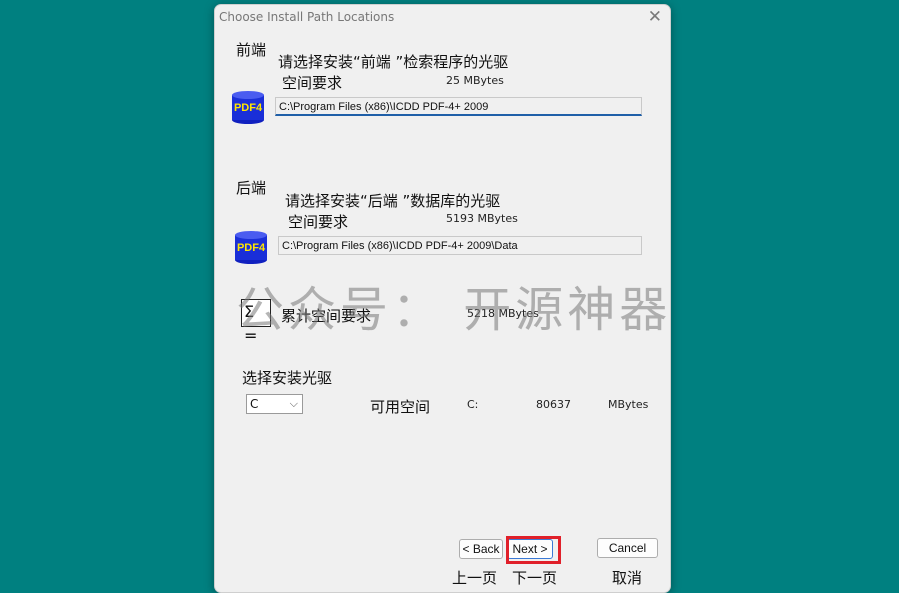  What do you see at coordinates (458, 106) in the screenshot?
I see `frontend-path-field: C:\Program Files (x86)\ICDD PDF-4+ 2009` at bounding box center [458, 106].